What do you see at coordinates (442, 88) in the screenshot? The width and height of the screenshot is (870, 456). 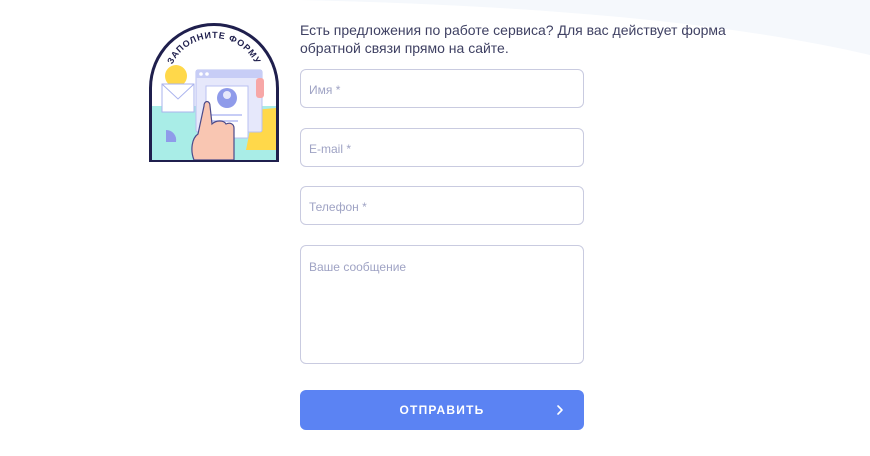 I see `name-input: Имя *` at bounding box center [442, 88].